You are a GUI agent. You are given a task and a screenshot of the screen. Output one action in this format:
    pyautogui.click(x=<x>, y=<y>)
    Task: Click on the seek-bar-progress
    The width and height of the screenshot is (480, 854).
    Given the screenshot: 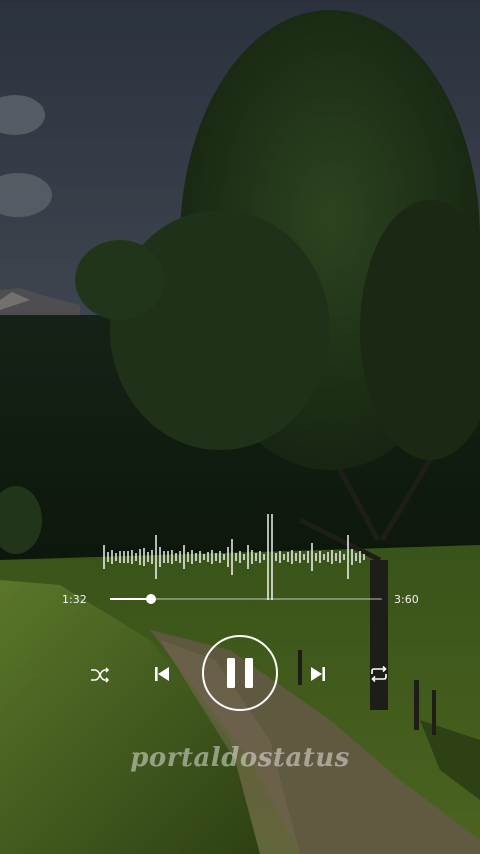 What is the action you would take?
    pyautogui.click(x=130, y=599)
    